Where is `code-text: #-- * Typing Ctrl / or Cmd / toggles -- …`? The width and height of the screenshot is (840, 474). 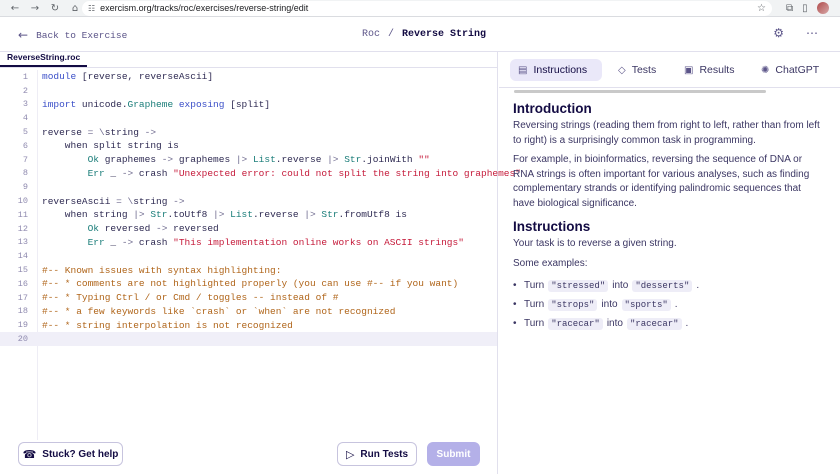 code-text: #-- * Typing Ctrl / or Cmd / toggles -- … is located at coordinates (190, 297).